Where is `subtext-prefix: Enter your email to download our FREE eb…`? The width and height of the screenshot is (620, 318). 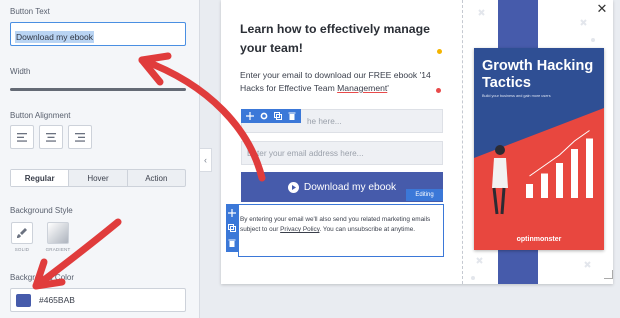 subtext-prefix: Enter your email to download our FREE eb… is located at coordinates (335, 81).